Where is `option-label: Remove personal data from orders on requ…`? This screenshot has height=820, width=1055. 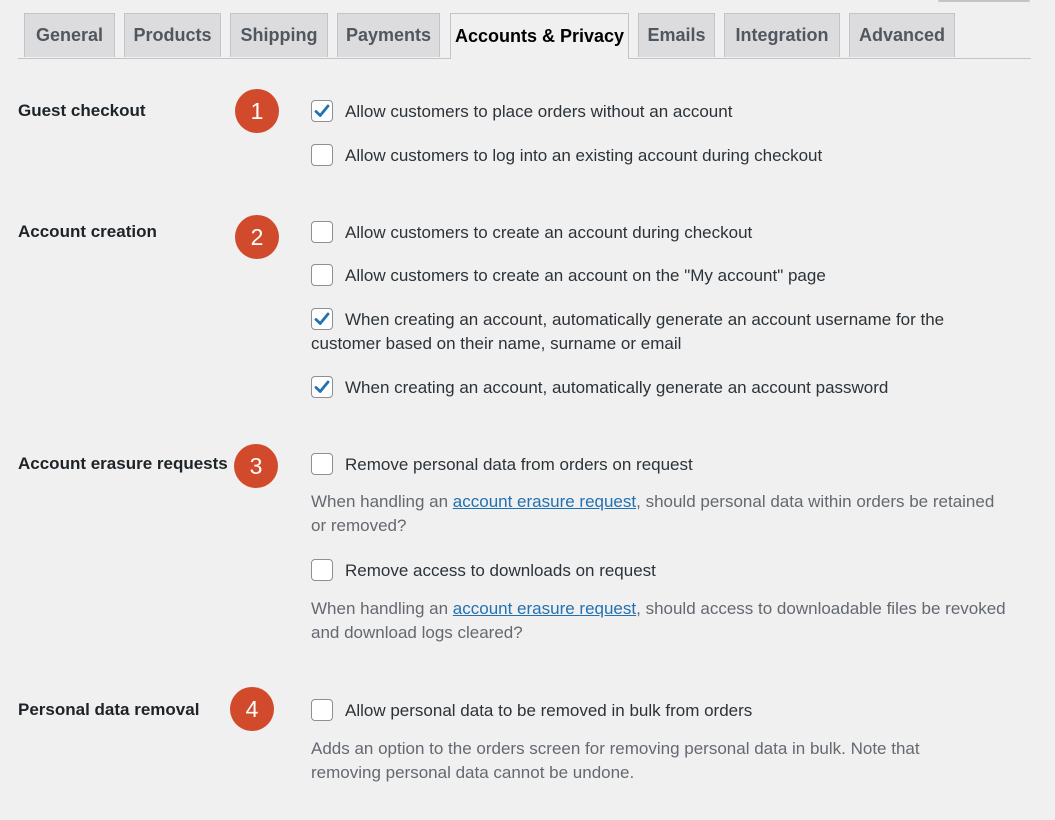
option-label: Remove personal data from orders on requ… is located at coordinates (519, 464).